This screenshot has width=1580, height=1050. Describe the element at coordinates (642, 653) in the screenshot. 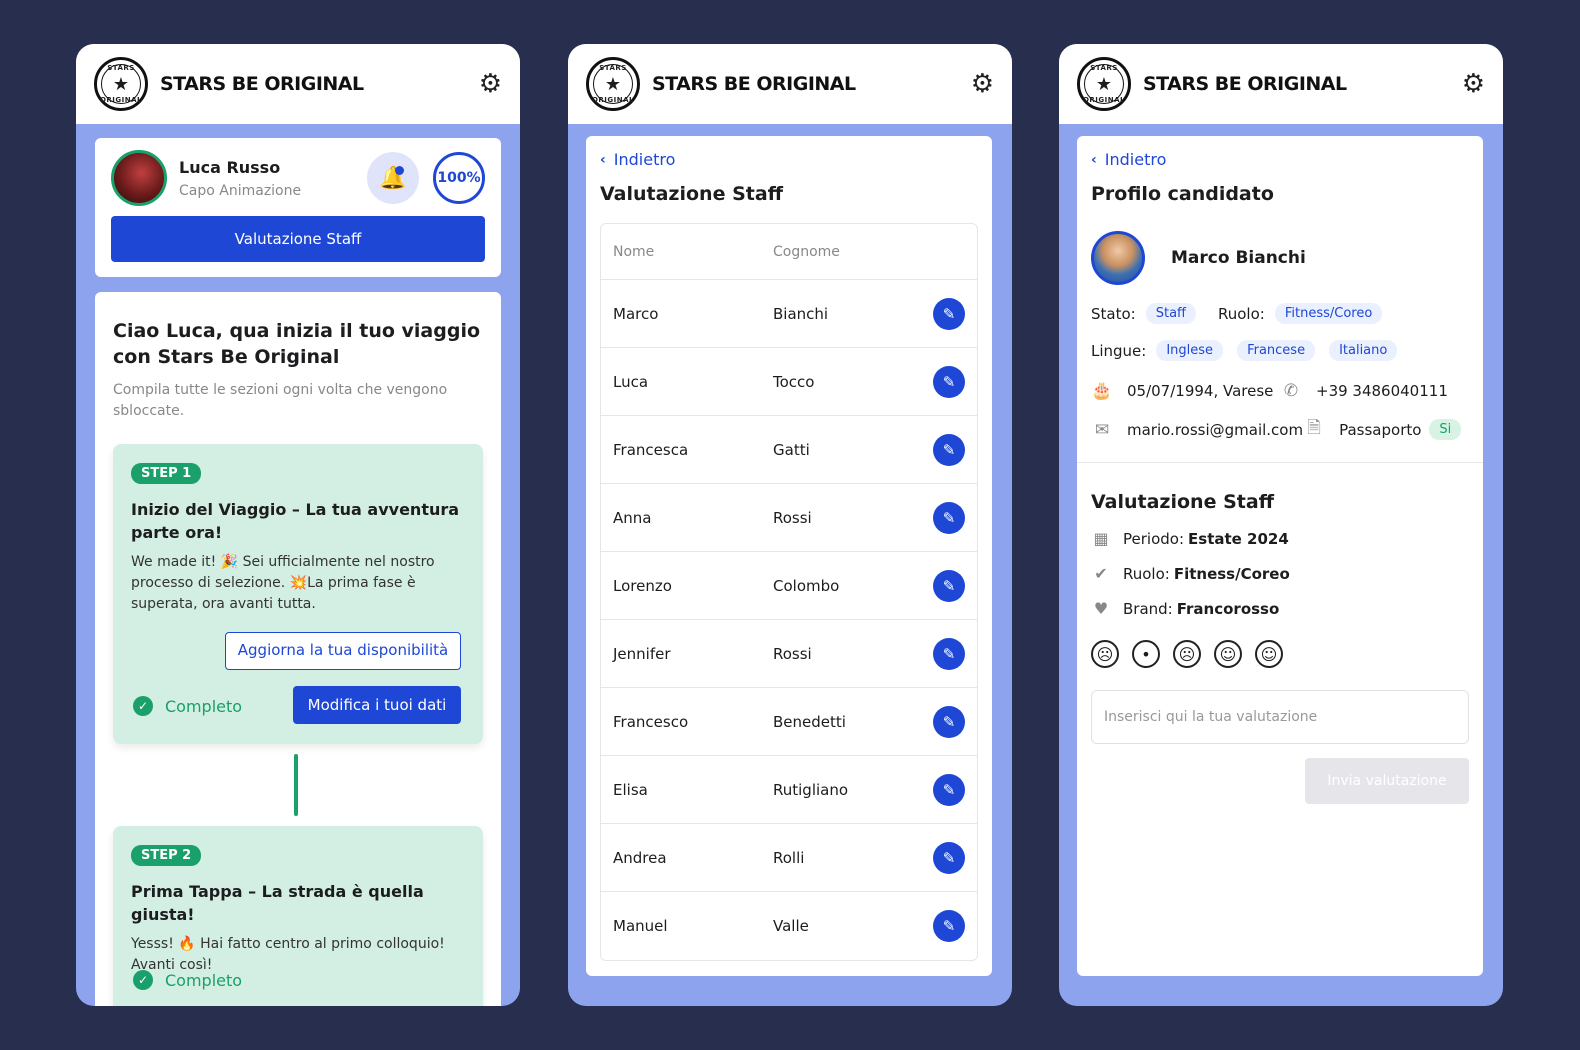

I see `first-name-cell: Jennifer` at that location.